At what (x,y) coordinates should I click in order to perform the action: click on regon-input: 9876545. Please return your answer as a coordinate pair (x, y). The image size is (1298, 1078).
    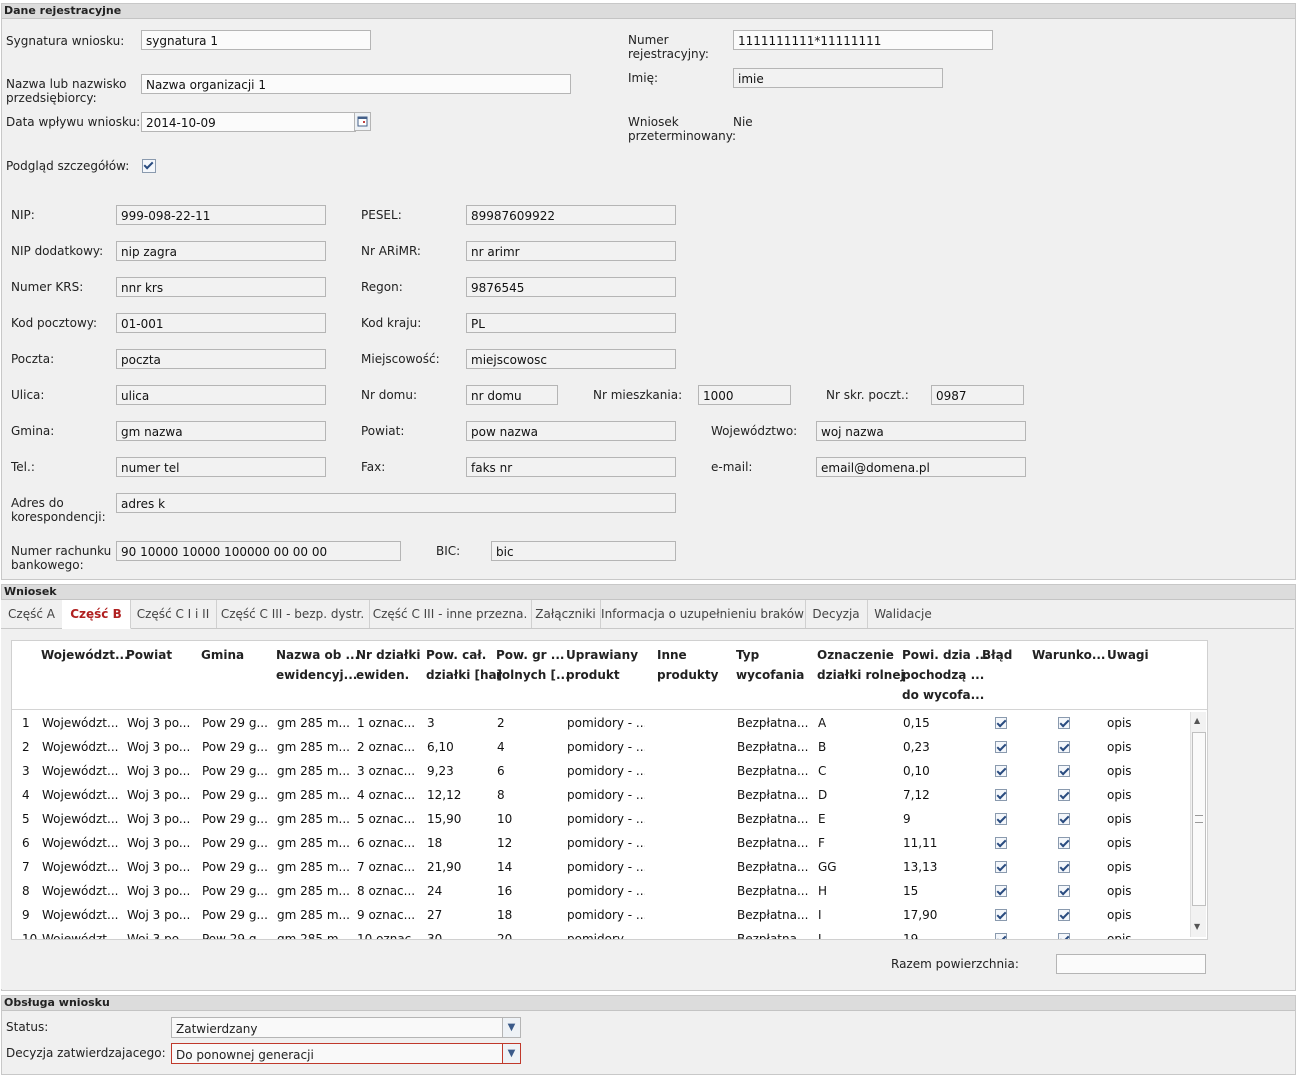
    Looking at the image, I should click on (571, 287).